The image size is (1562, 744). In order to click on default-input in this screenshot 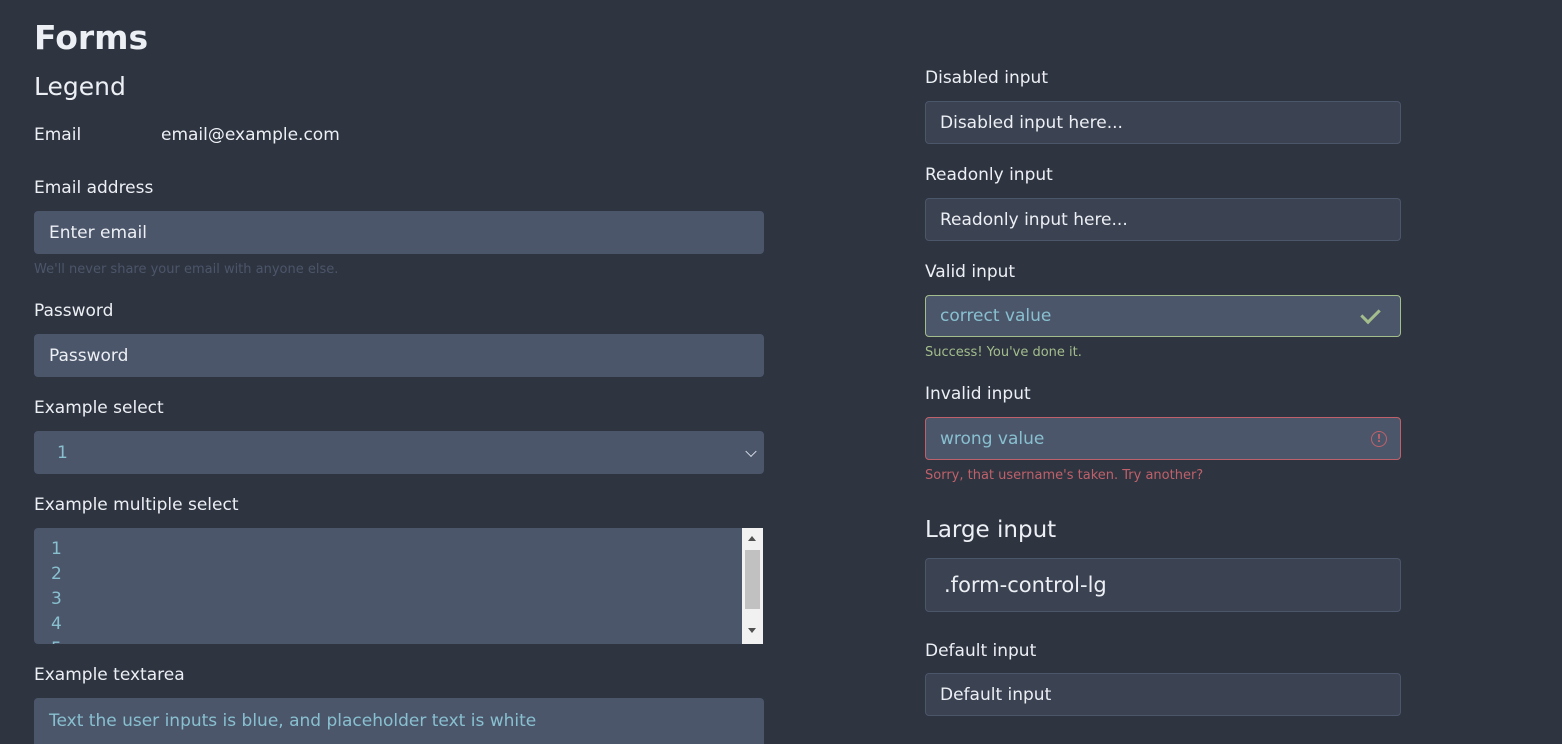, I will do `click(1163, 694)`.